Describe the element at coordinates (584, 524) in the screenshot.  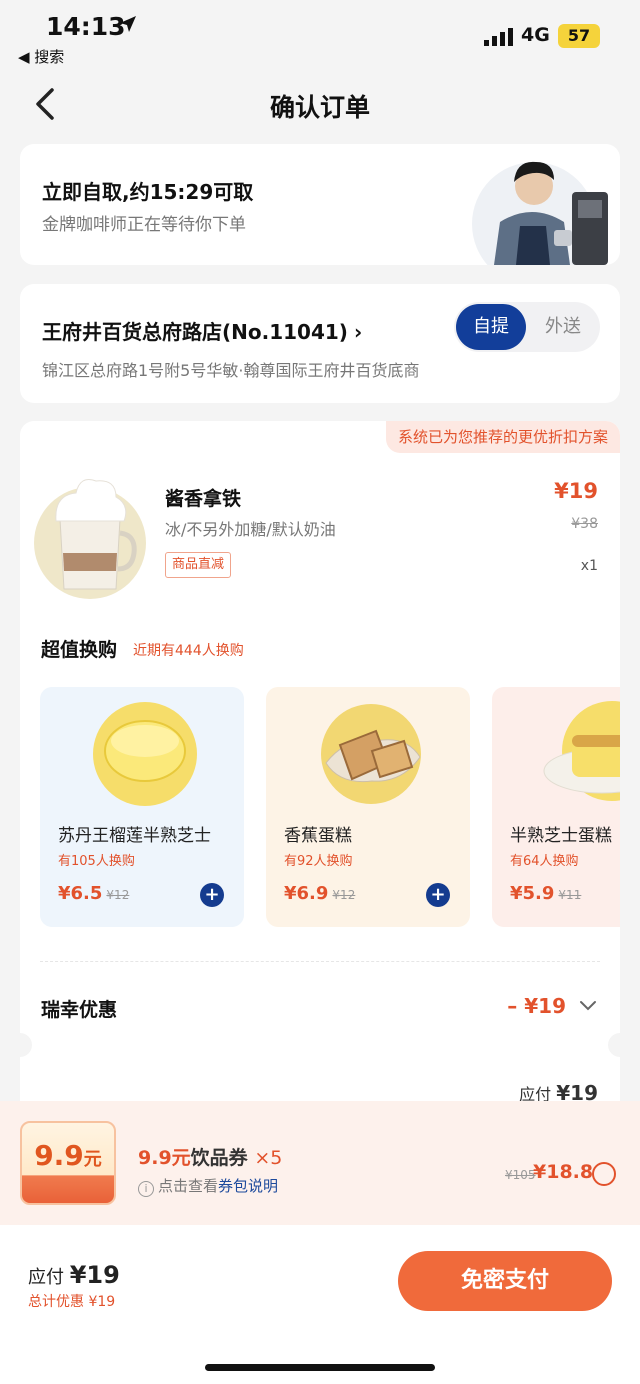
I see `product-original-price: ¥38` at that location.